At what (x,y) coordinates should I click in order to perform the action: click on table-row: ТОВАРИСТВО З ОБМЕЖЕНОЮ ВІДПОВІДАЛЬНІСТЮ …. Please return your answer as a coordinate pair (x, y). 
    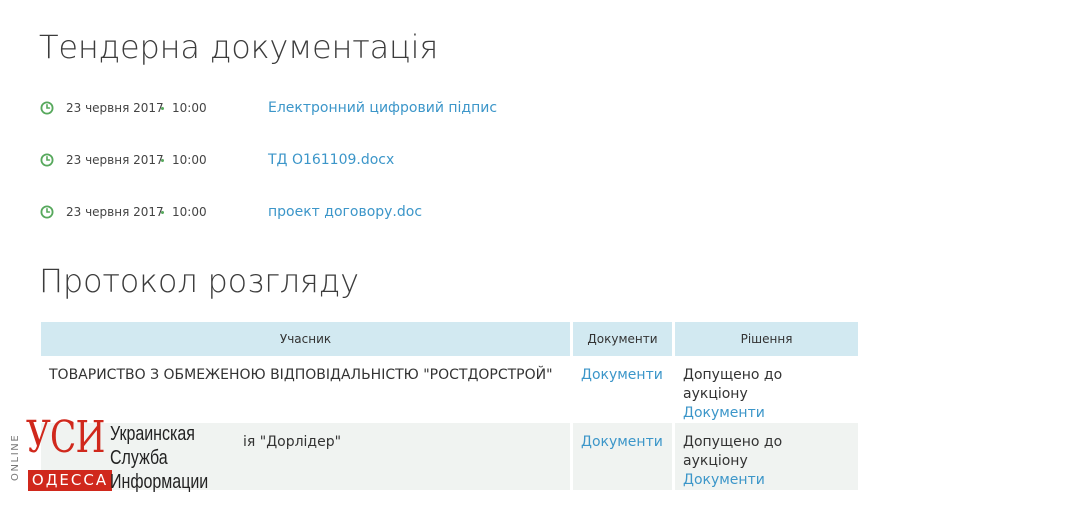
    Looking at the image, I should click on (449, 389).